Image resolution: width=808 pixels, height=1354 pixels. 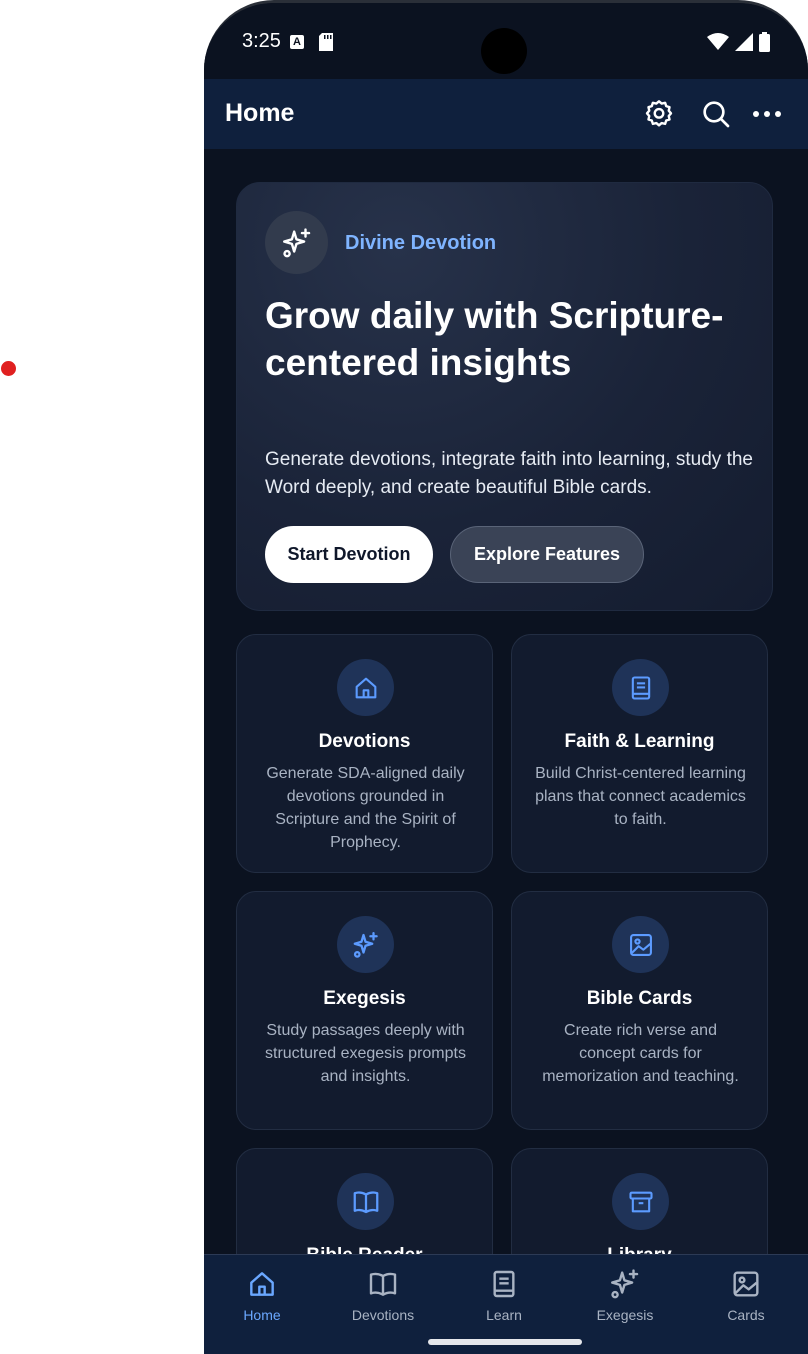 What do you see at coordinates (8, 368) in the screenshot?
I see `recording-indicator-dot` at bounding box center [8, 368].